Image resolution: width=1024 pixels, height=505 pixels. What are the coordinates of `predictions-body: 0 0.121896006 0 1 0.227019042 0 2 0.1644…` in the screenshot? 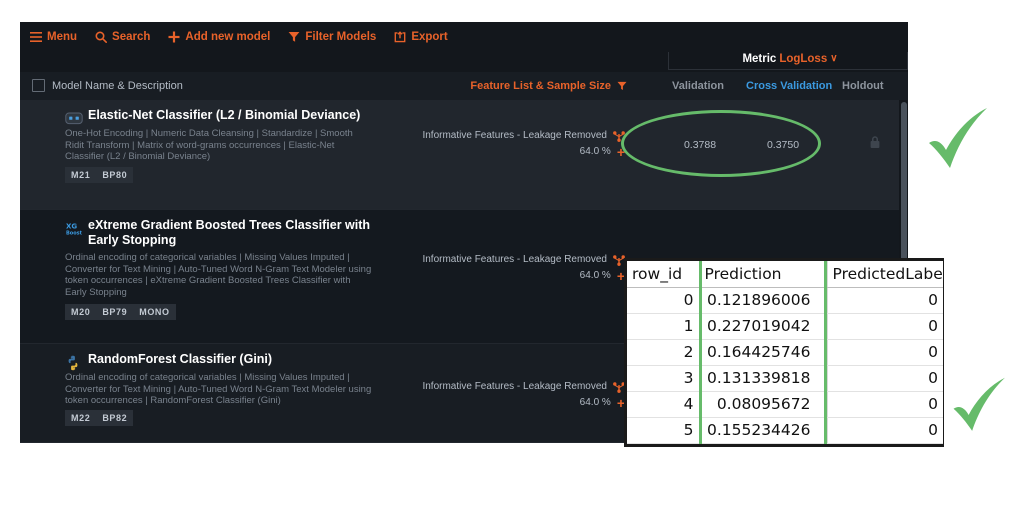 It's located at (785, 365).